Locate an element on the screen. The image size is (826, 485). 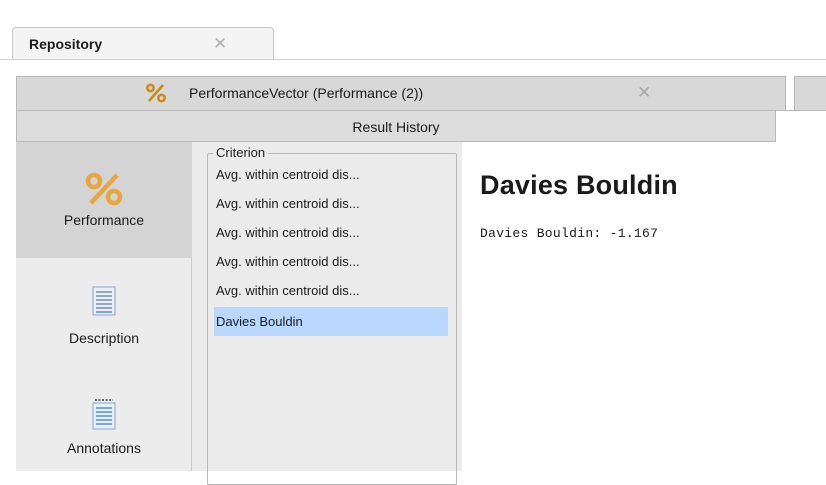
view-sidebar: Performance Description Annotations is located at coordinates (104, 306).